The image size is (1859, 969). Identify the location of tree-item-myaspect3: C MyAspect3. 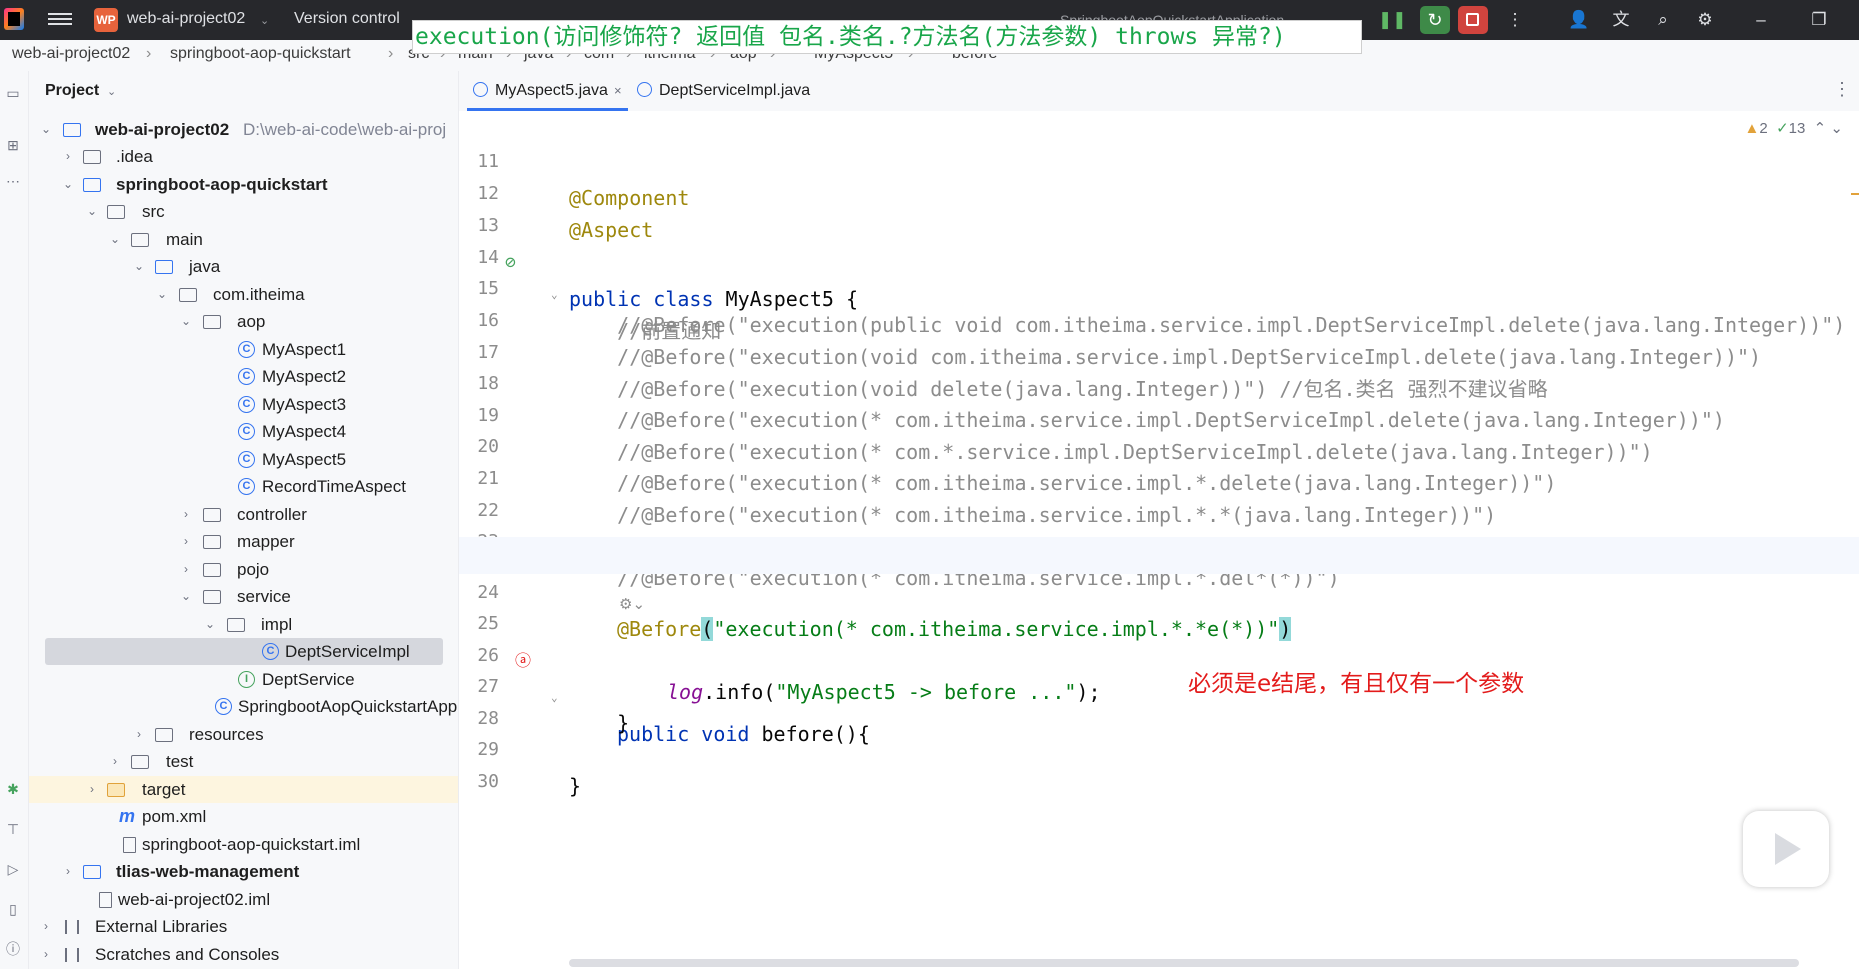
(243, 404).